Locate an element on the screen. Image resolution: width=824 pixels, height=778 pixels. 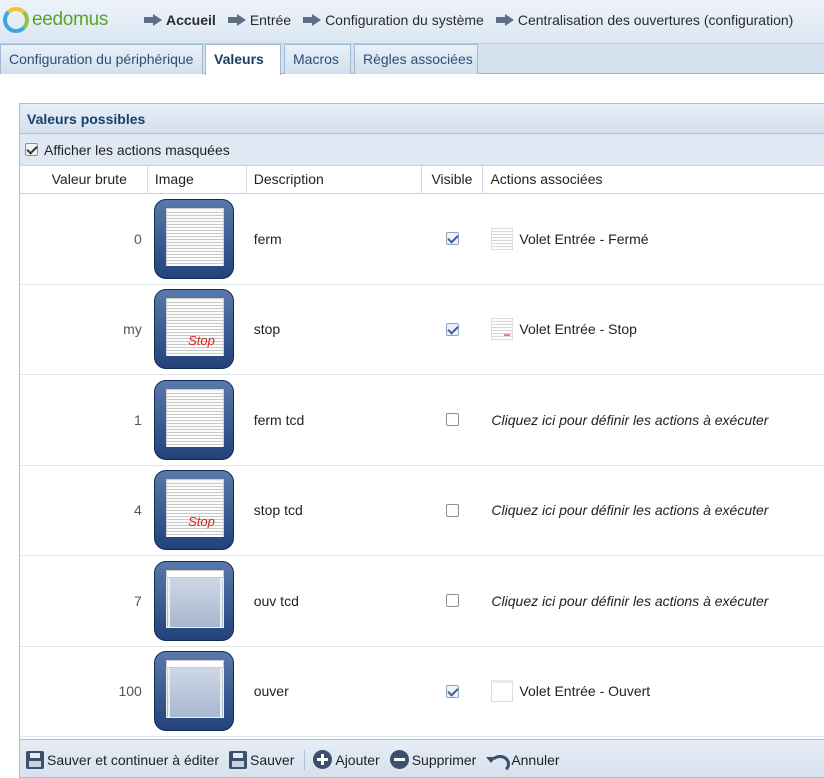
description: stop tcd is located at coordinates (334, 511).